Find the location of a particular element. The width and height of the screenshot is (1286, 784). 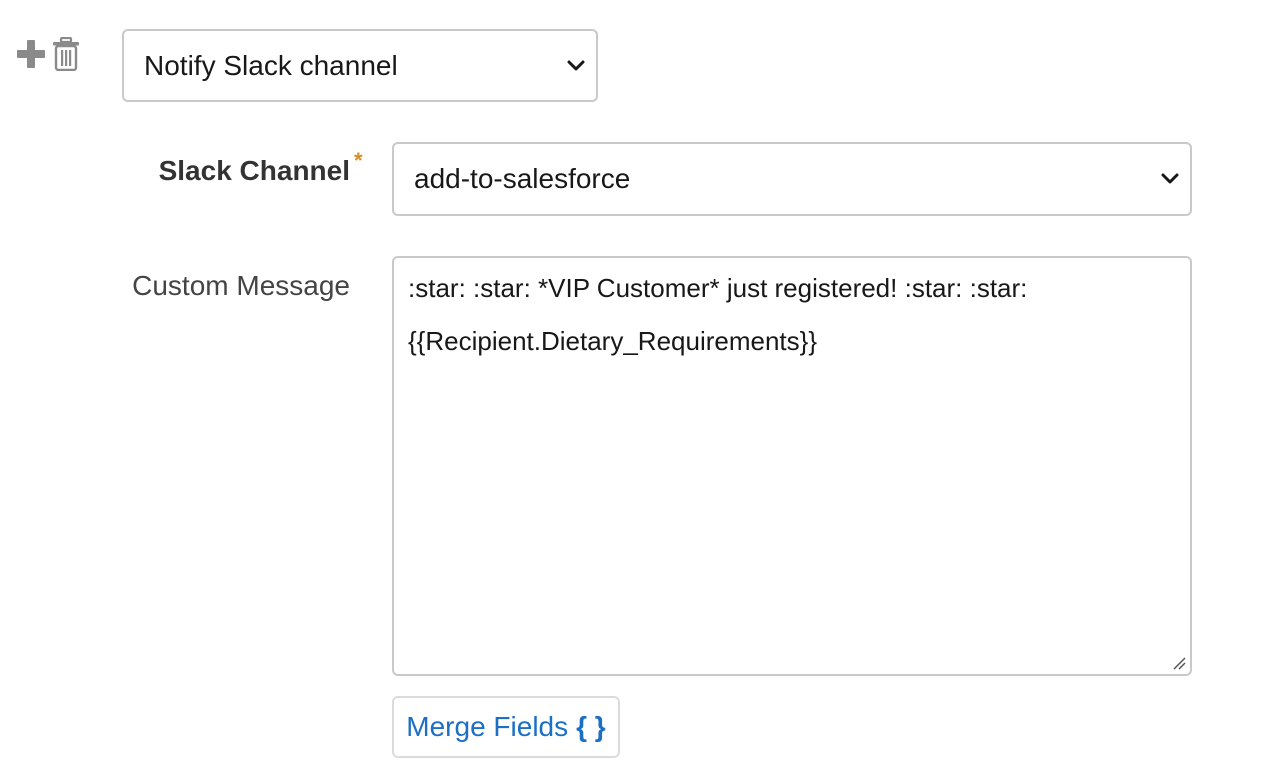

delete-action-button is located at coordinates (63, 56).